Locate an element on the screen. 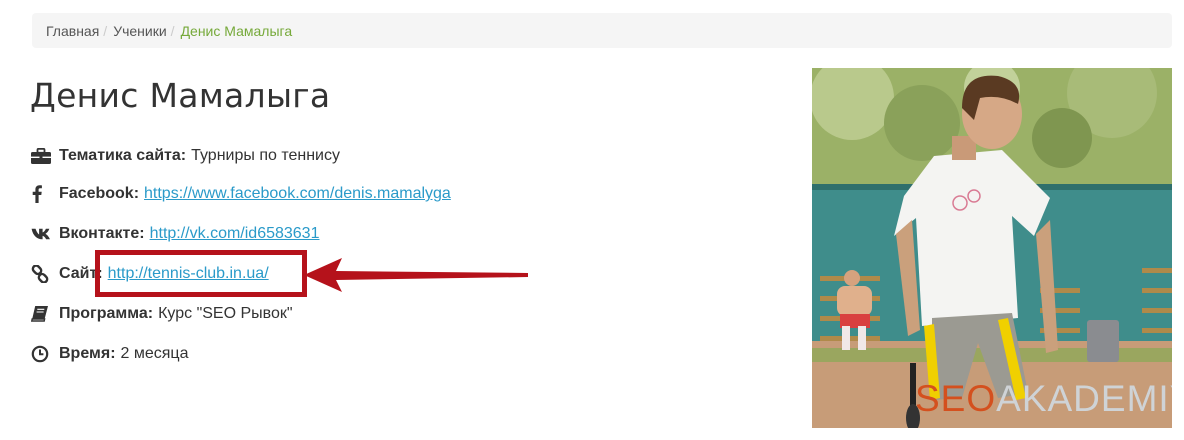 The width and height of the screenshot is (1184, 440). briefcase-icon is located at coordinates (43, 156).